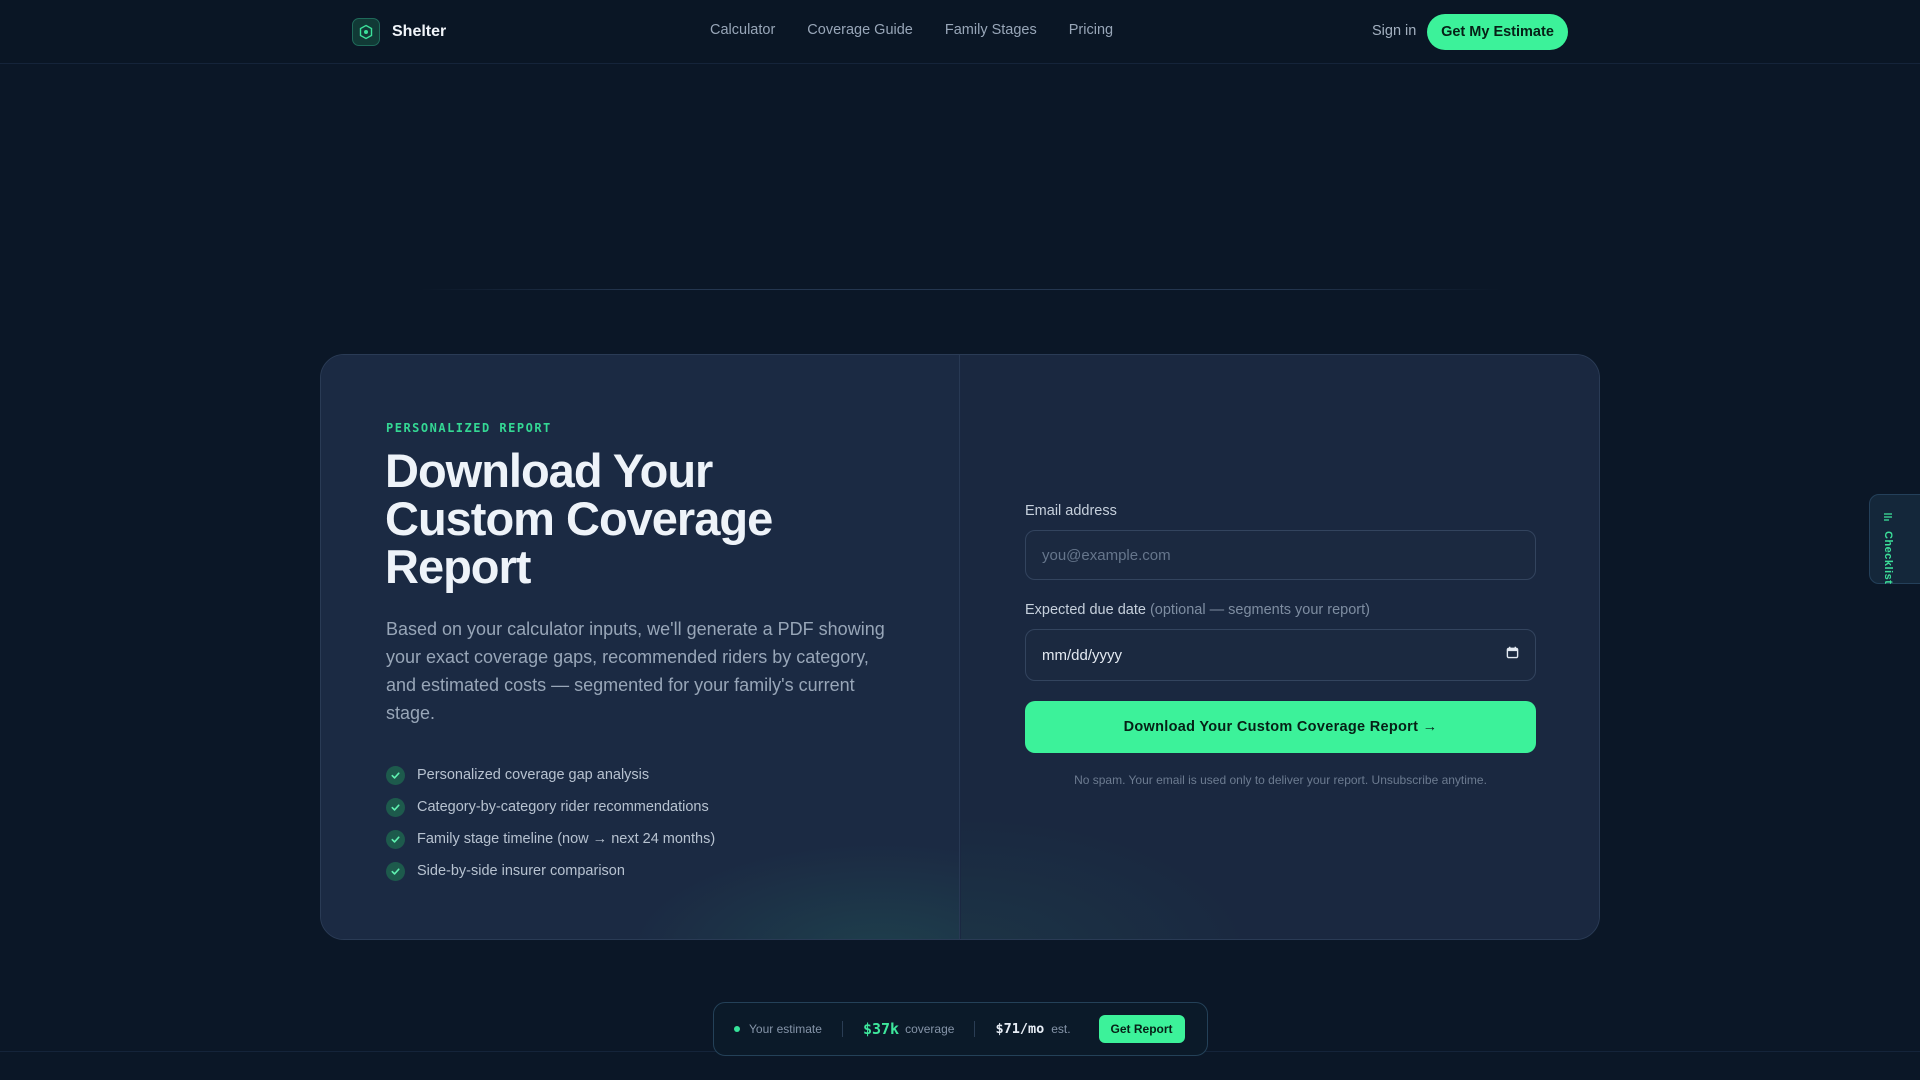 This screenshot has height=1080, width=1920. I want to click on side-tab-content: Checklist, so click(1888, 546).